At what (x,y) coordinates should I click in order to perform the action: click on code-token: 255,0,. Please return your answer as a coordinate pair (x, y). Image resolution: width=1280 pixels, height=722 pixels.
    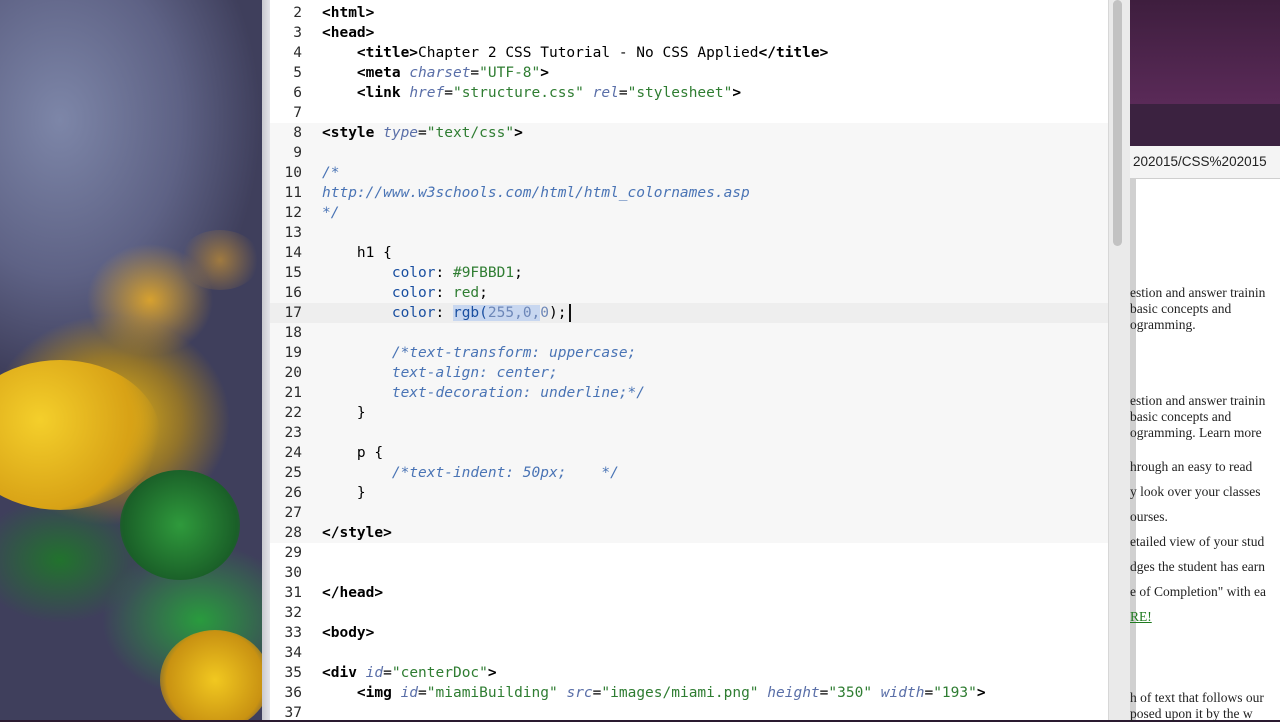
    Looking at the image, I should click on (514, 313).